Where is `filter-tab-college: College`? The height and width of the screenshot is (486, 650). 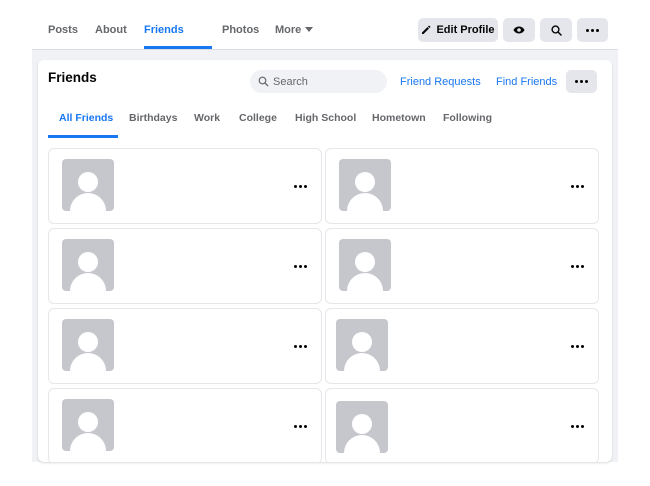
filter-tab-college: College is located at coordinates (258, 118).